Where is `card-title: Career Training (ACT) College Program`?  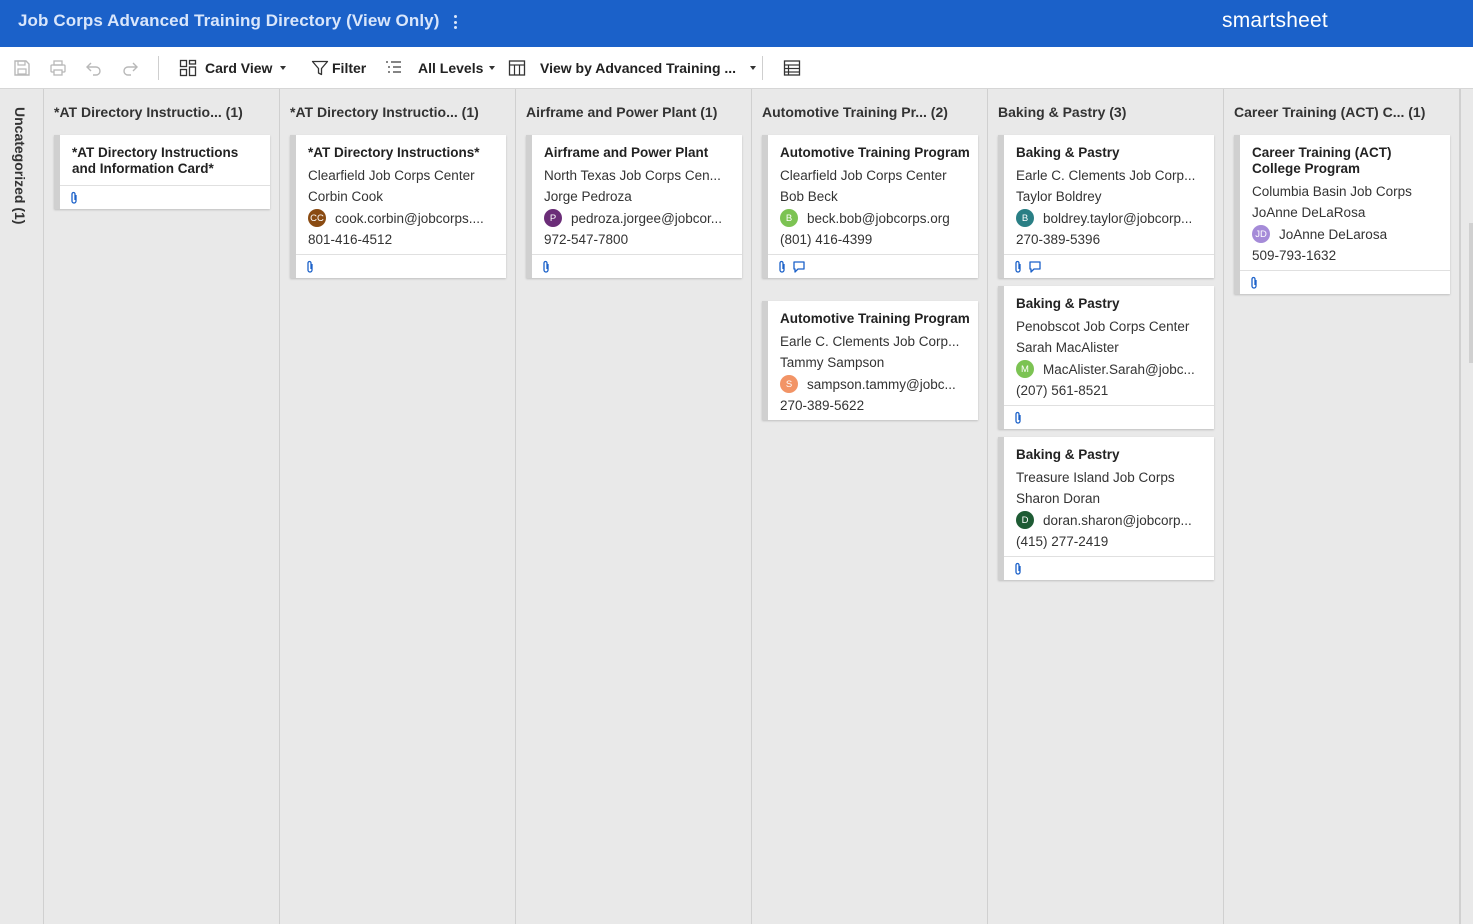
card-title: Career Training (ACT) College Program is located at coordinates (1322, 160).